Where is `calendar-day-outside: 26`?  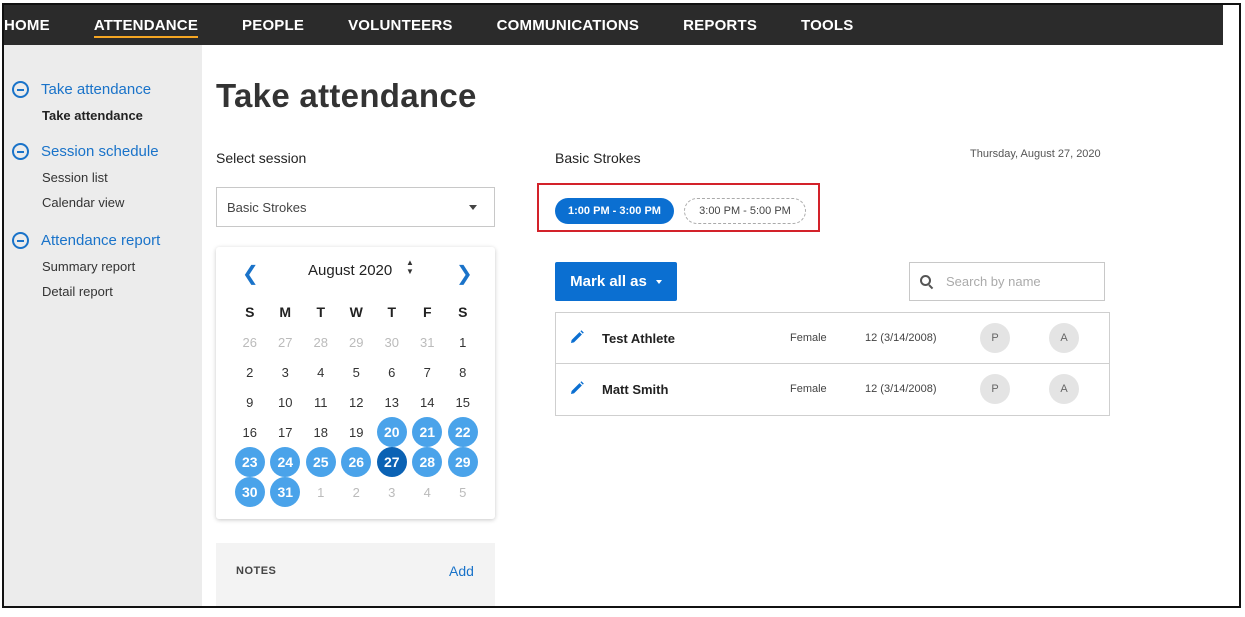 calendar-day-outside: 26 is located at coordinates (250, 342).